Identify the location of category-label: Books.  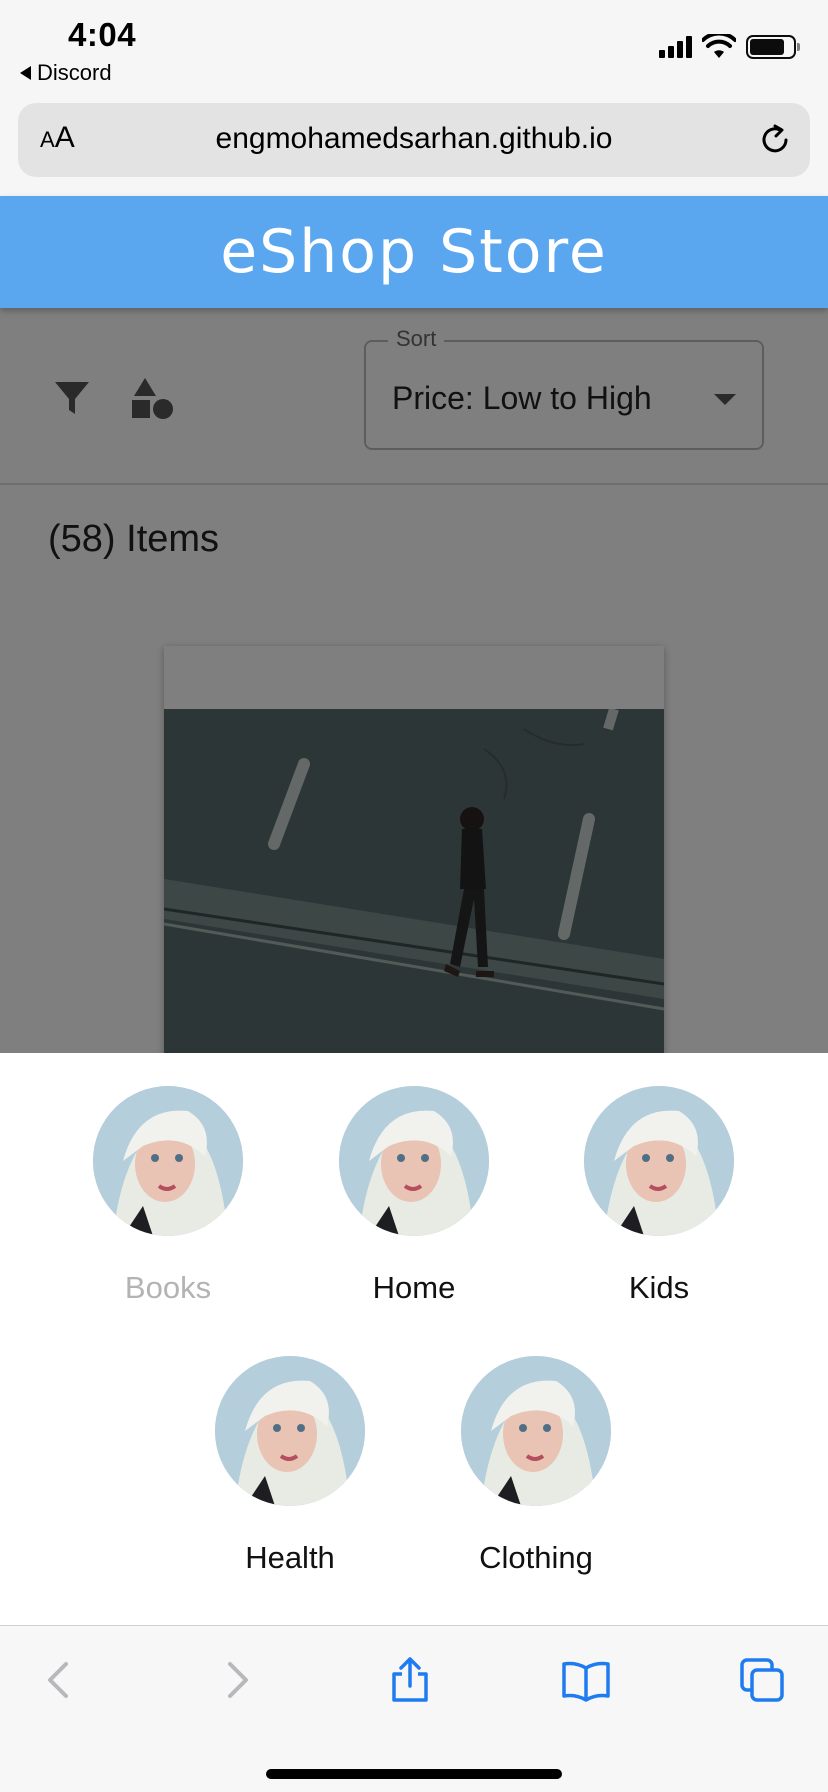
(168, 1287).